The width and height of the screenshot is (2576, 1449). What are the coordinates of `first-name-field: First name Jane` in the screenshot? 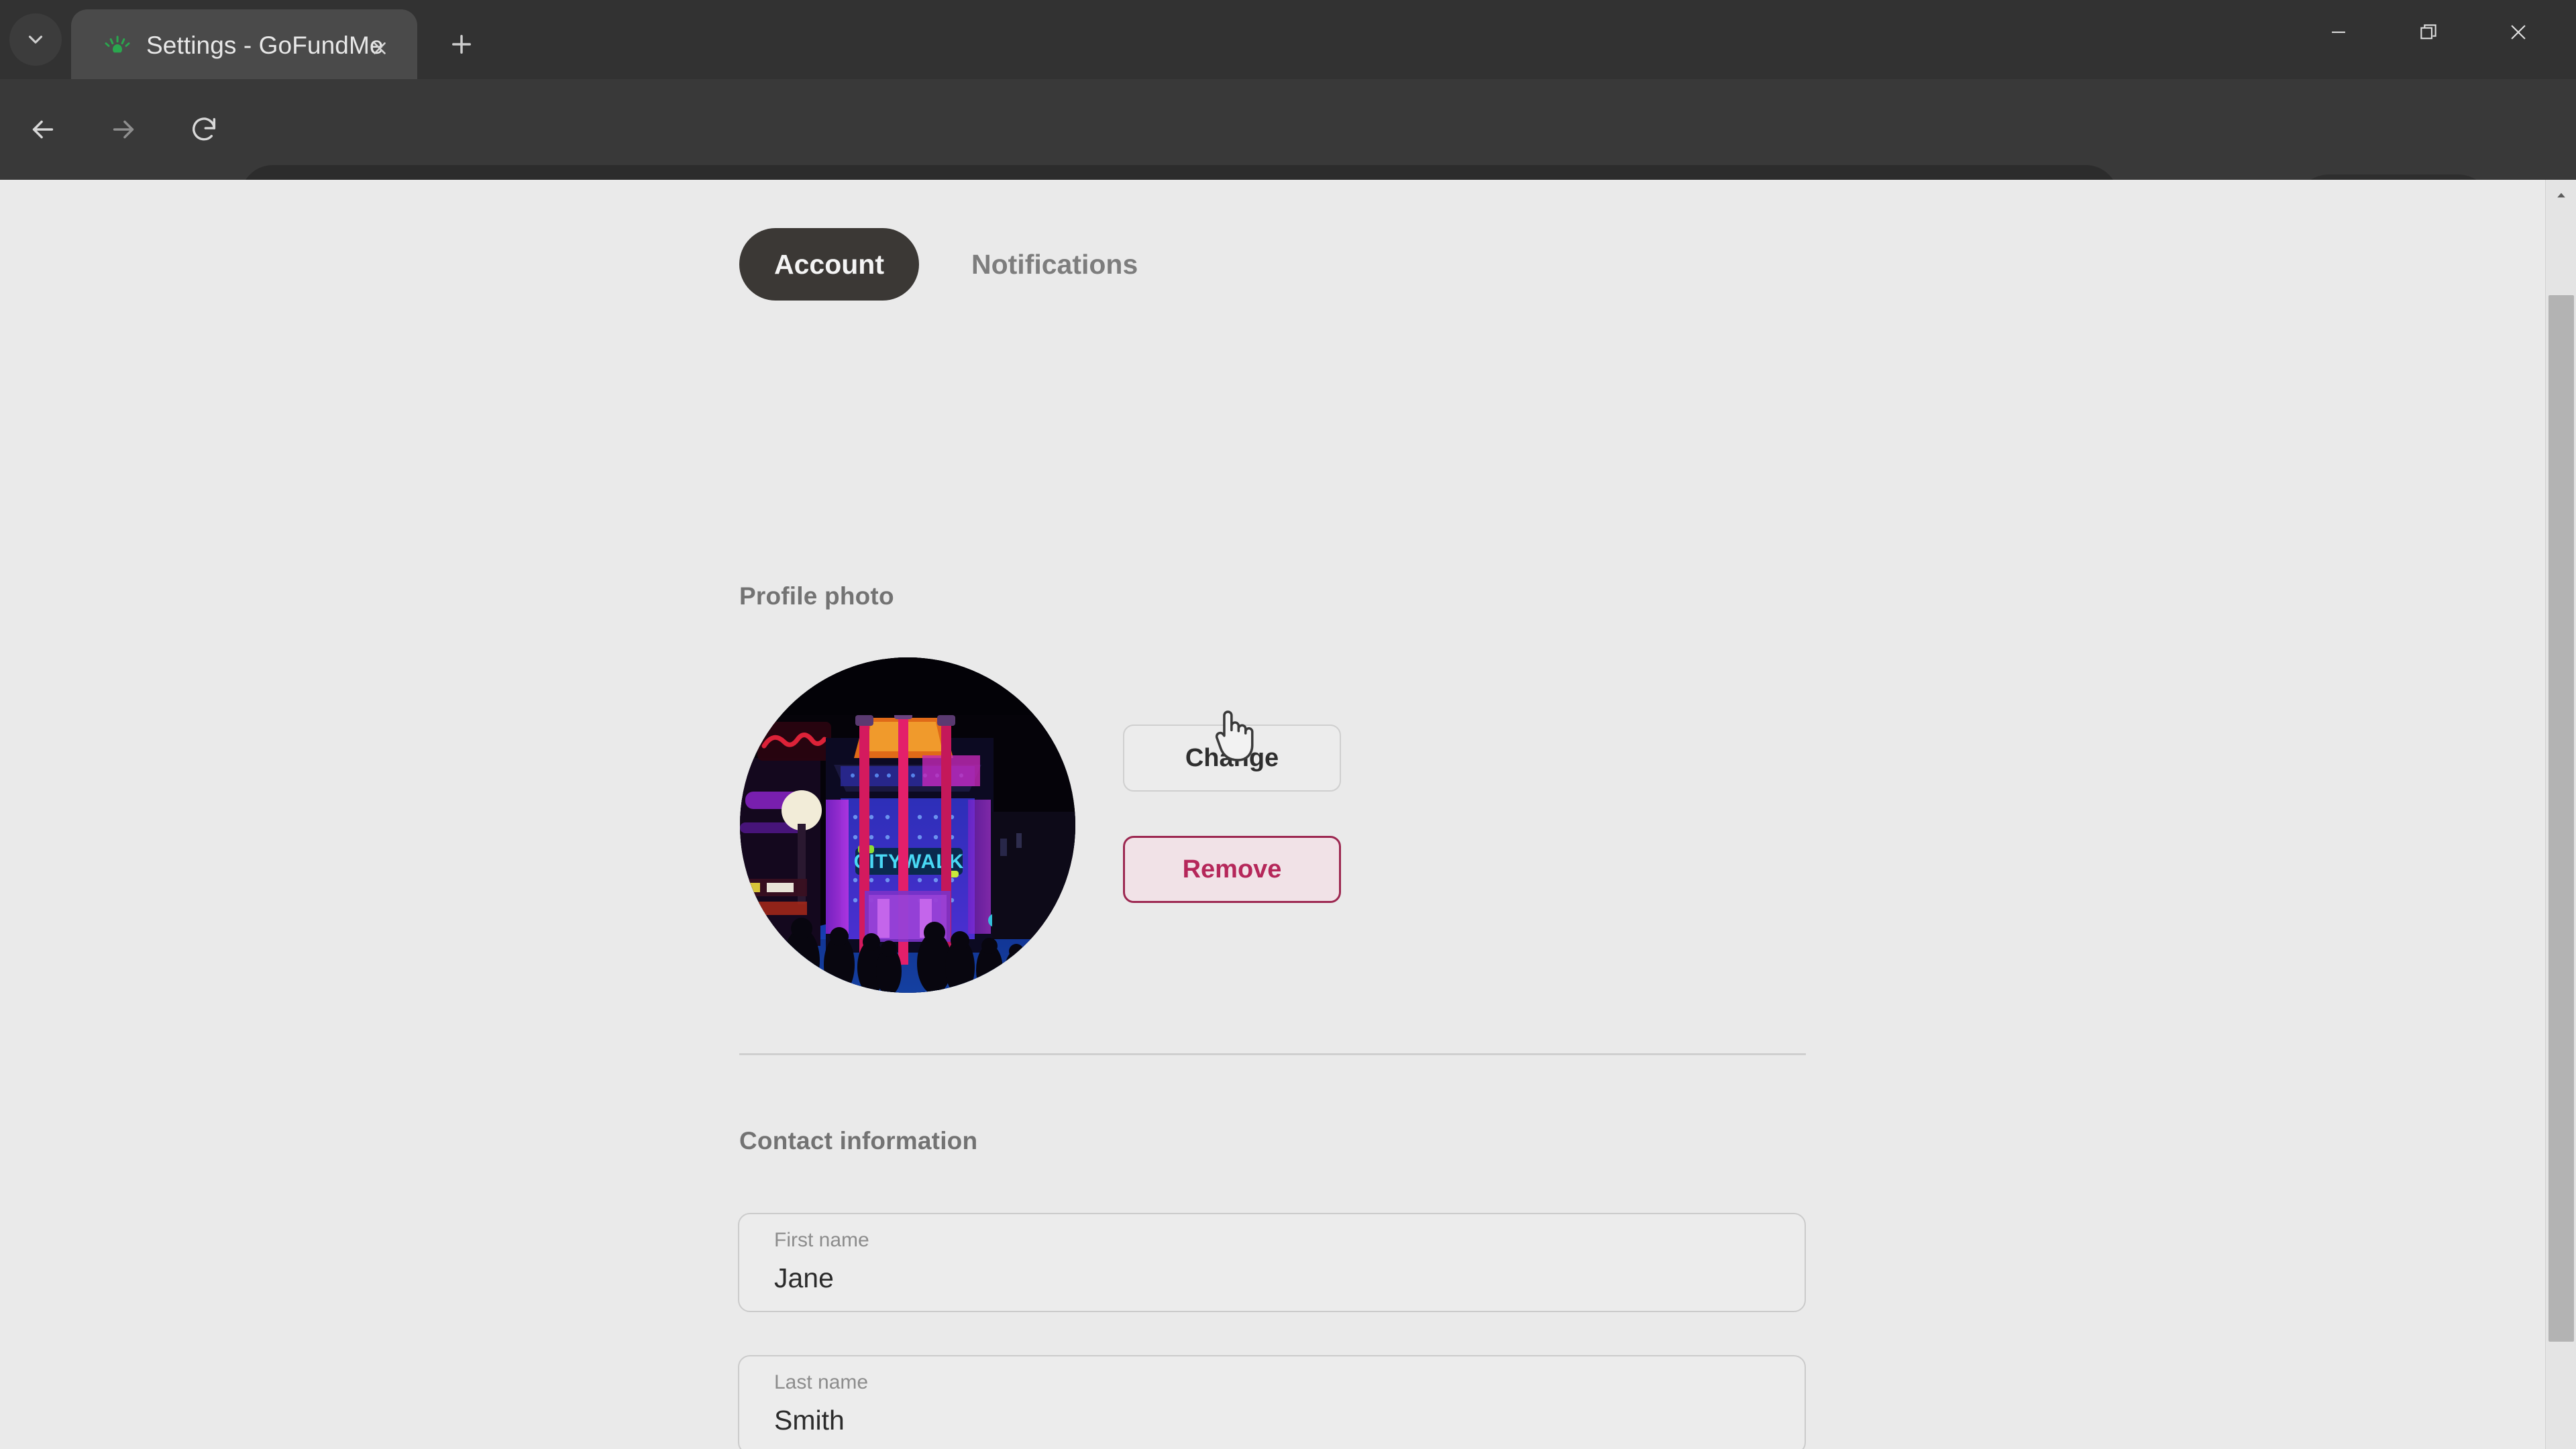 It's located at (1272, 1262).